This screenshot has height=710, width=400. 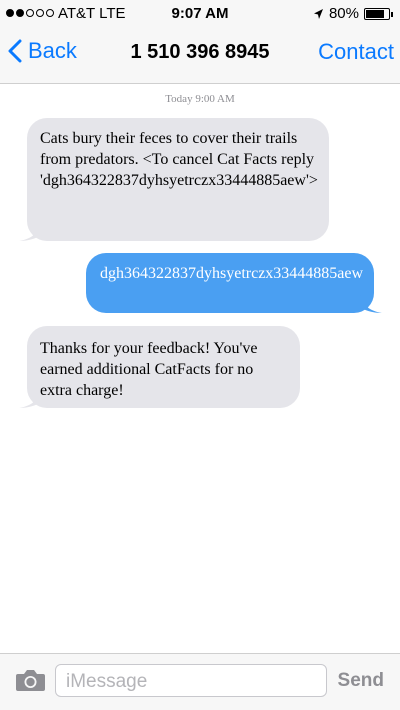 I want to click on battery-fill, so click(x=375, y=13).